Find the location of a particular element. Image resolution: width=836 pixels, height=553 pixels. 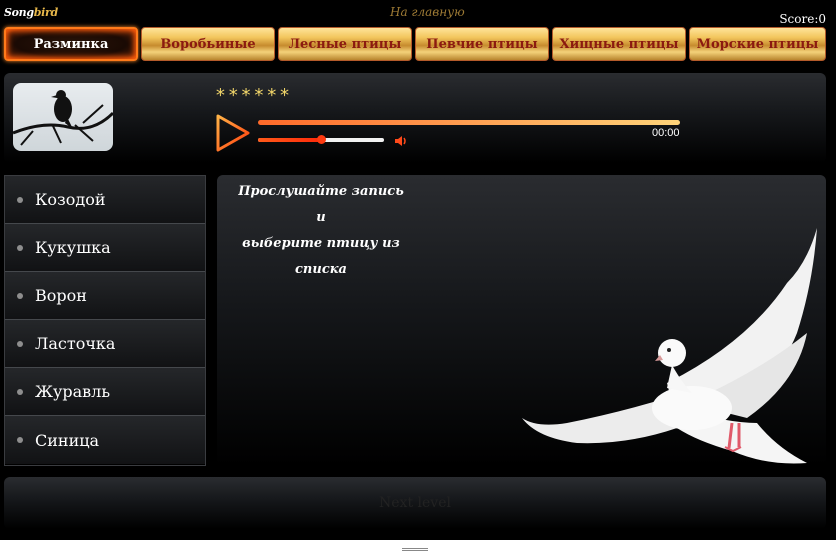

bottom-strip is located at coordinates (418, 546).